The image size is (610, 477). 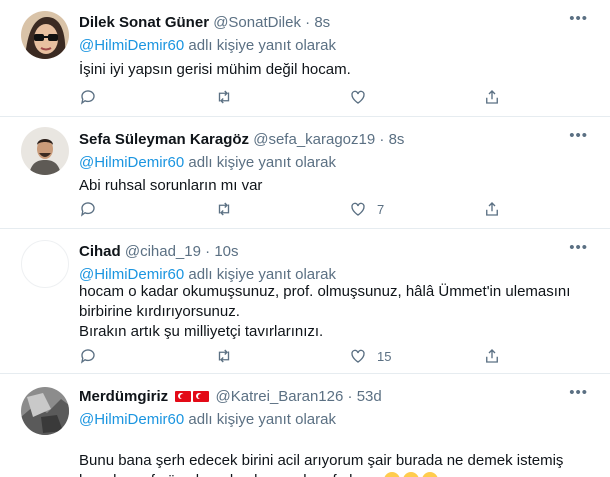 I want to click on tweet-header: Dilek Sonat Güner @SonatDilek · 8s, so click(x=204, y=23).